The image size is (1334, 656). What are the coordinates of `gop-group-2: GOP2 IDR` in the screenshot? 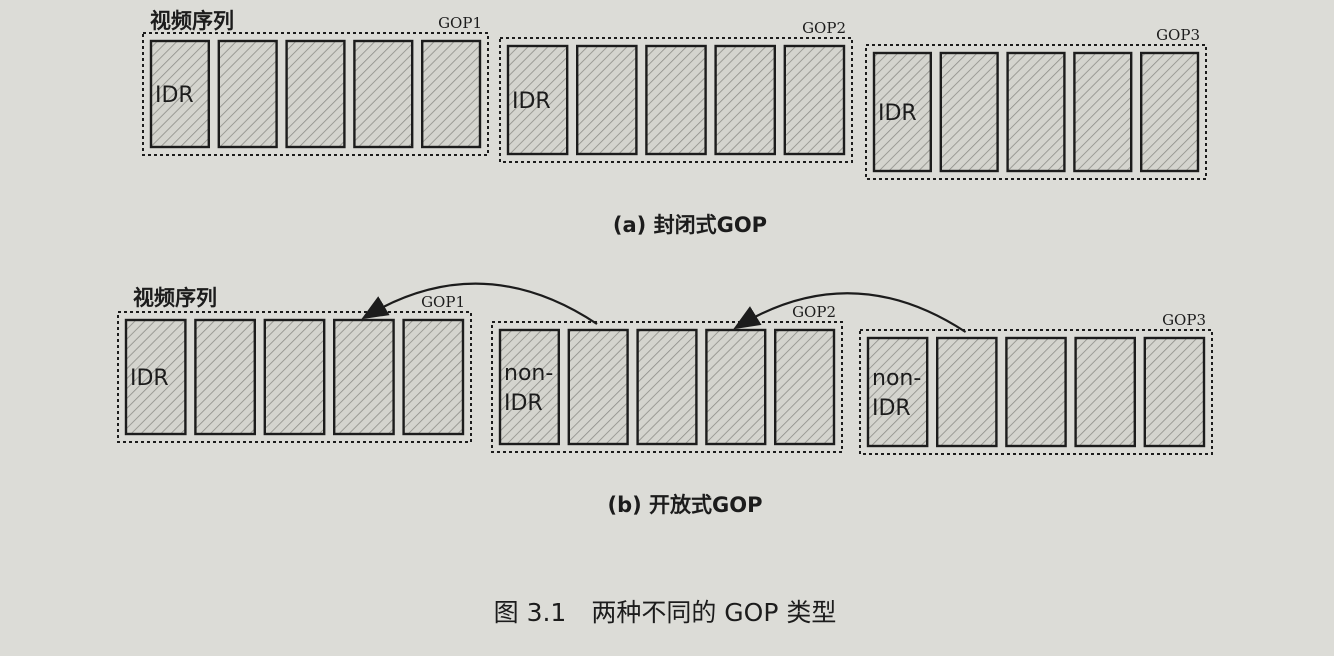 It's located at (676, 91).